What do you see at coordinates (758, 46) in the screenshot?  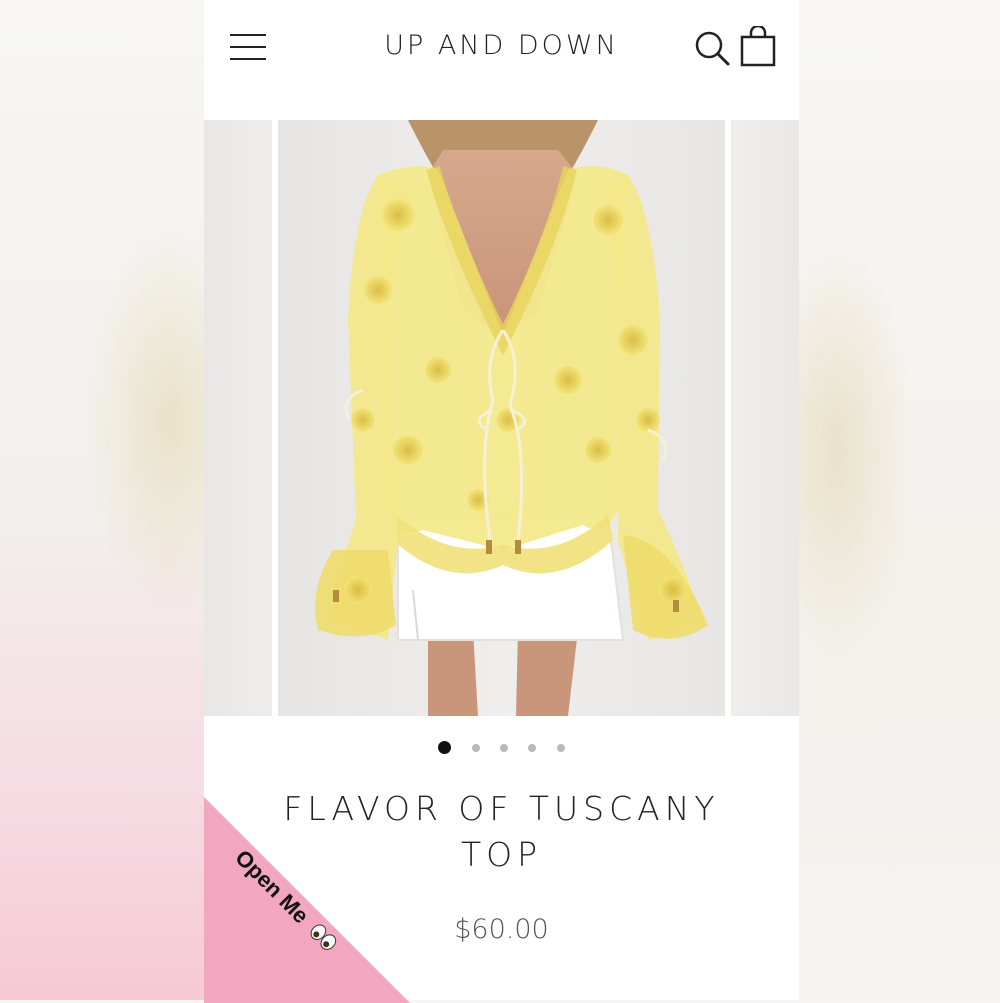 I see `shopping-bag-icon` at bounding box center [758, 46].